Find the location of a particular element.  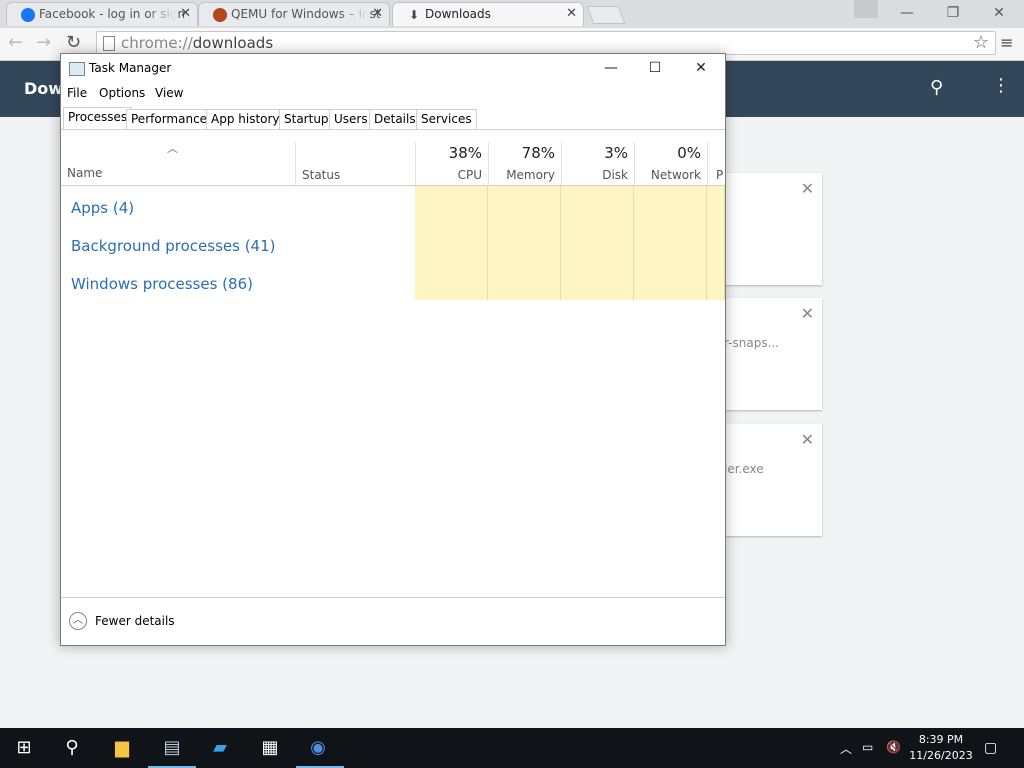

cpu-heat-column is located at coordinates (451, 243).